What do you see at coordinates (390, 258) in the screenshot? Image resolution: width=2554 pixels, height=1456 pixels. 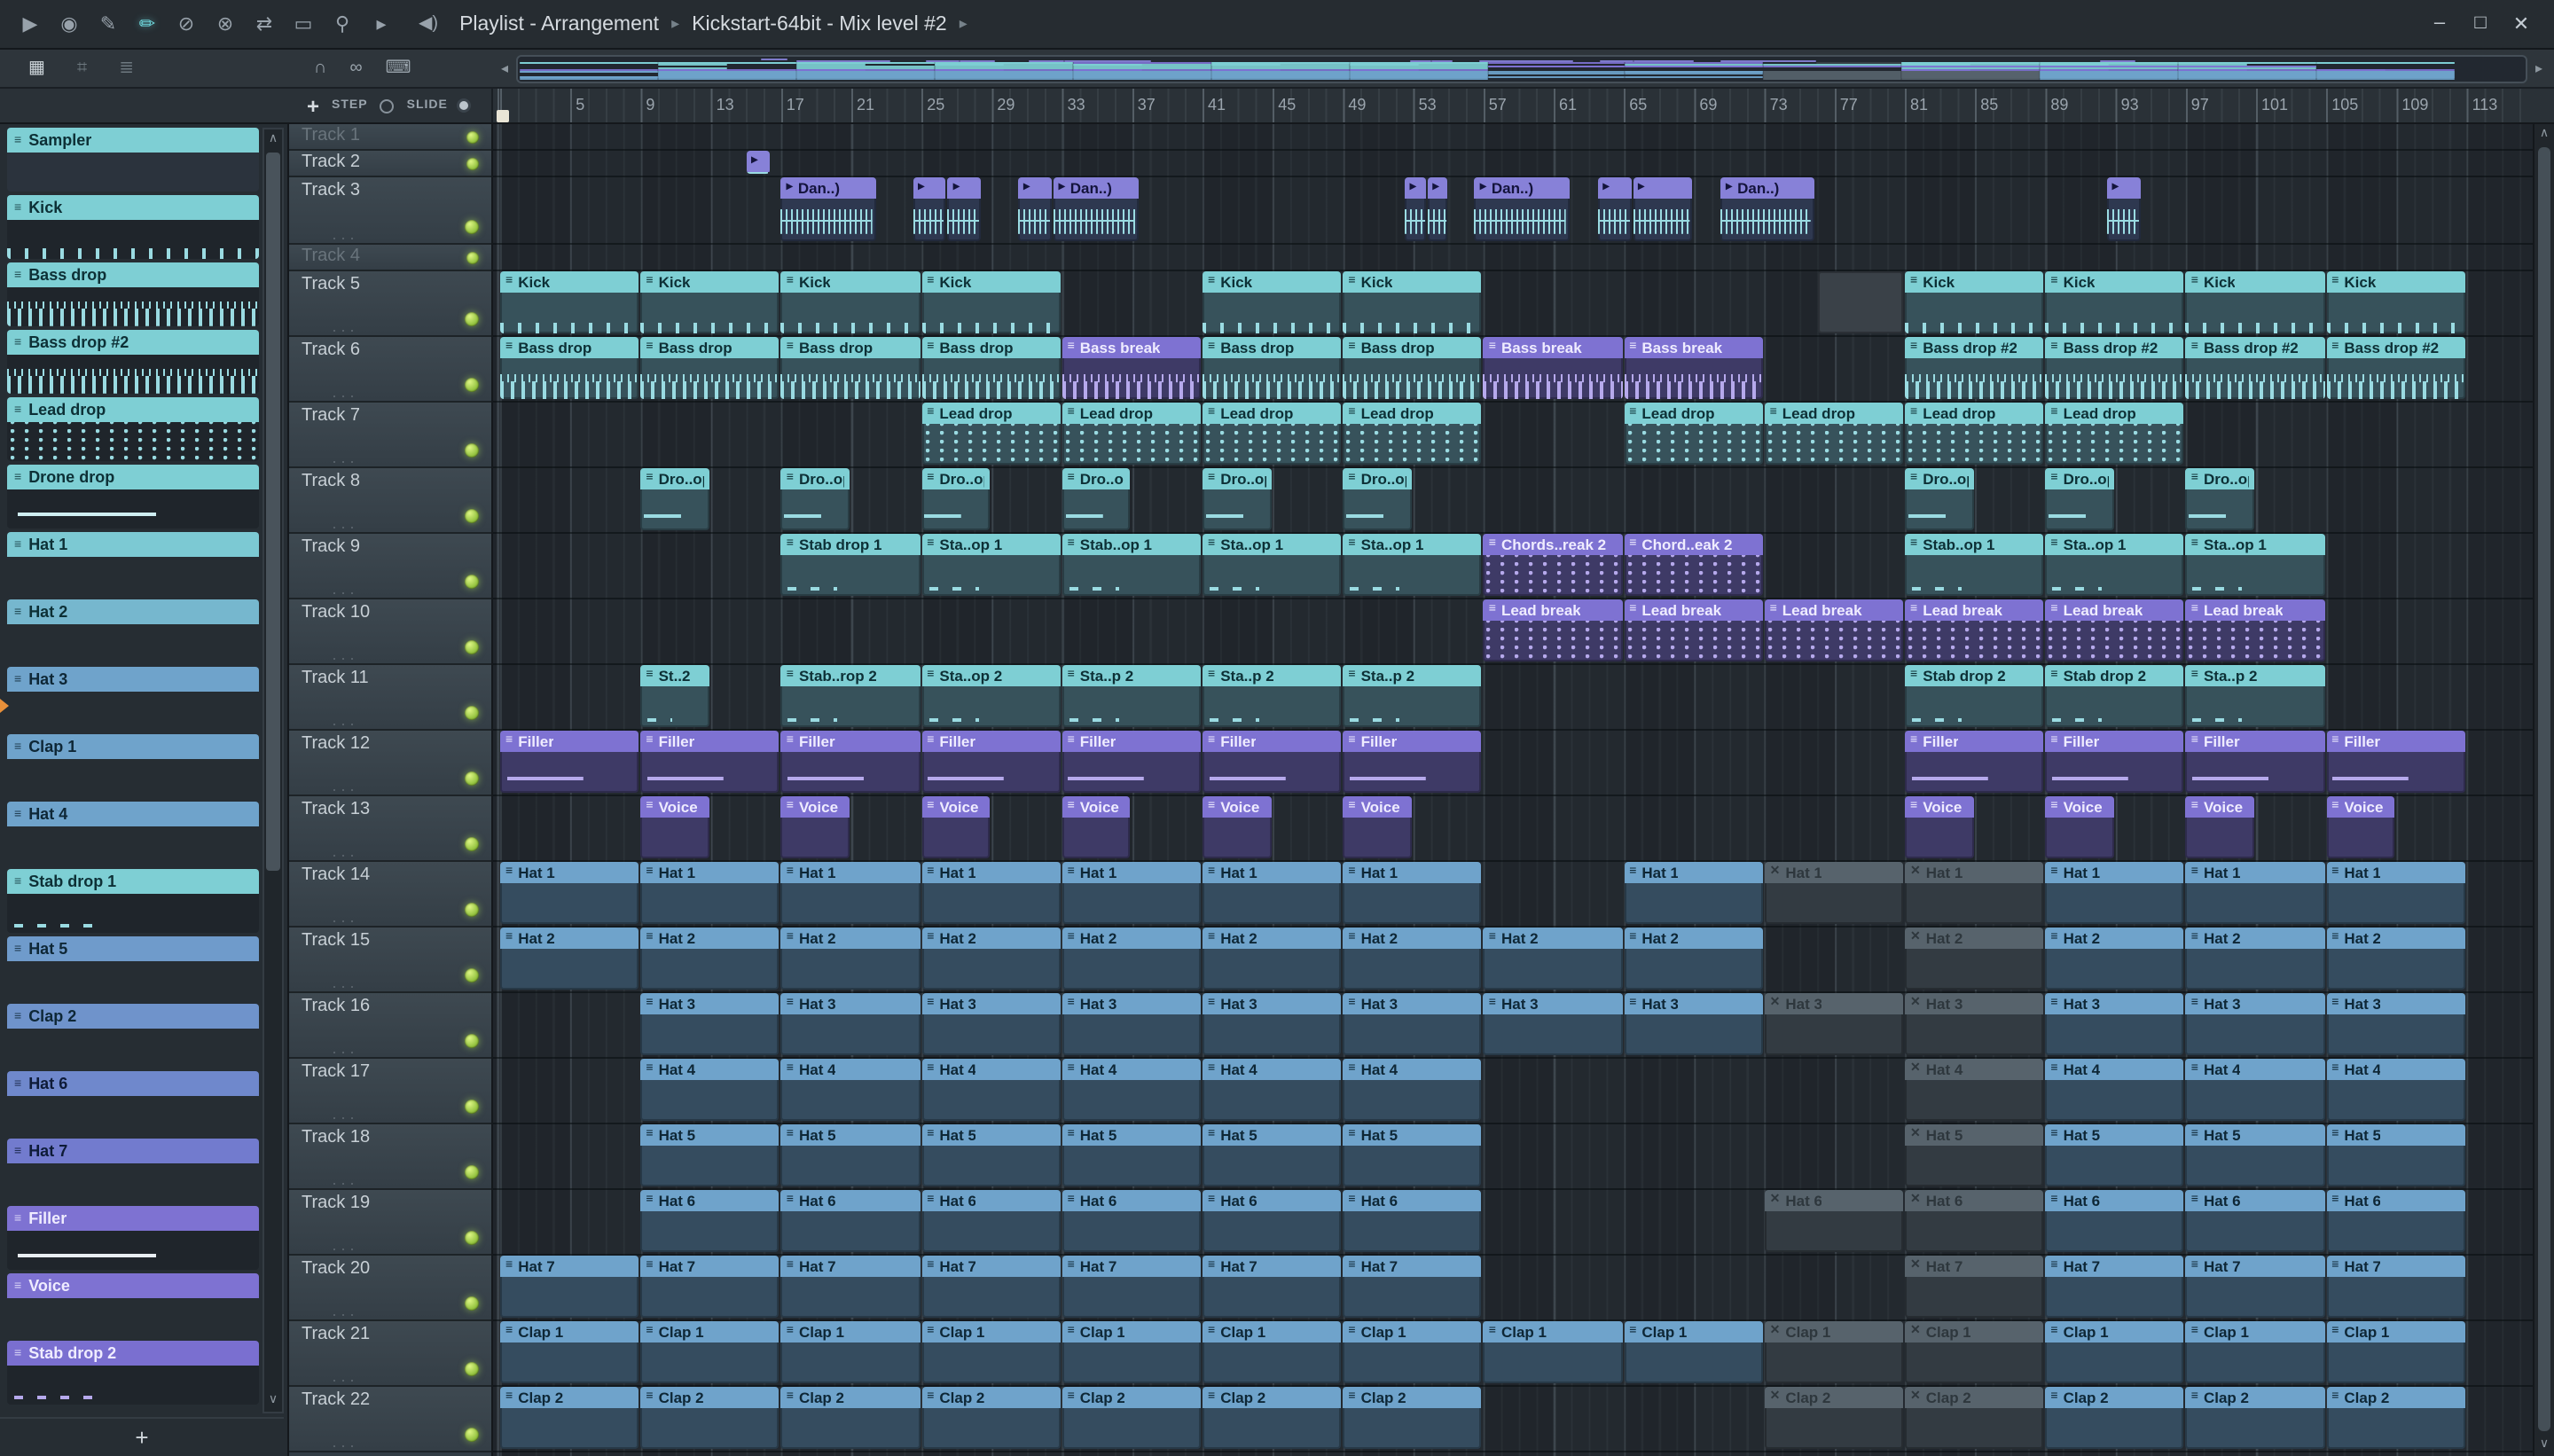 I see `track-header: Track 4` at bounding box center [390, 258].